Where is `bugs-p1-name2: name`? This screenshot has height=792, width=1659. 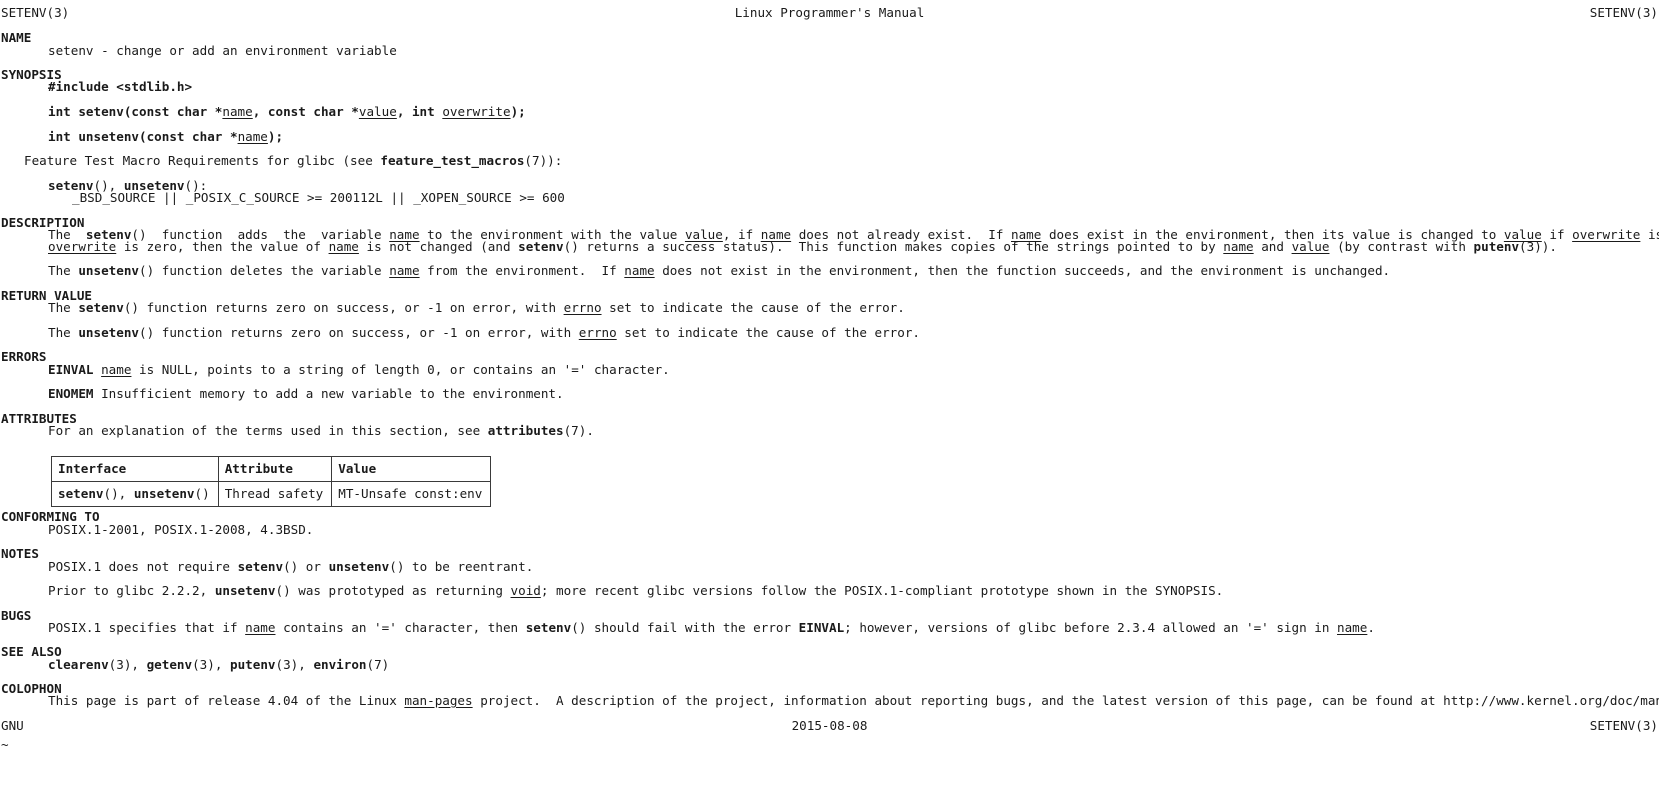 bugs-p1-name2: name is located at coordinates (1352, 627).